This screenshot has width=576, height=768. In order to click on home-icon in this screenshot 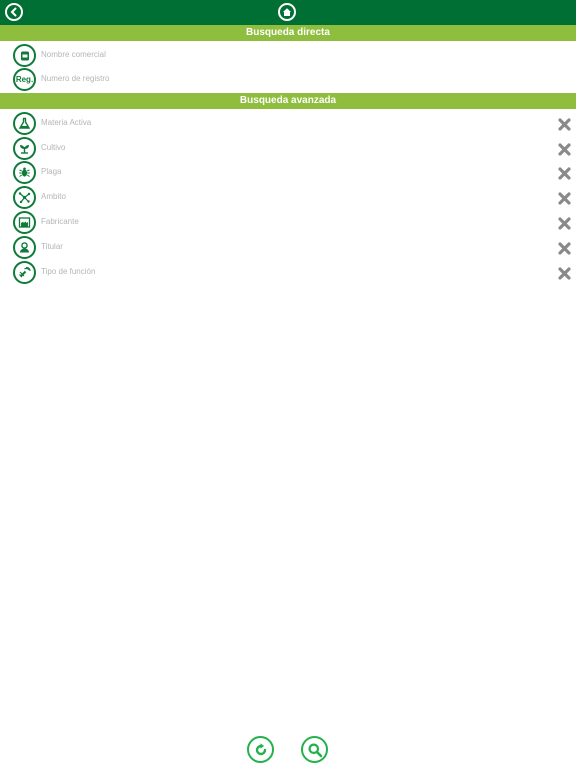, I will do `click(287, 12)`.